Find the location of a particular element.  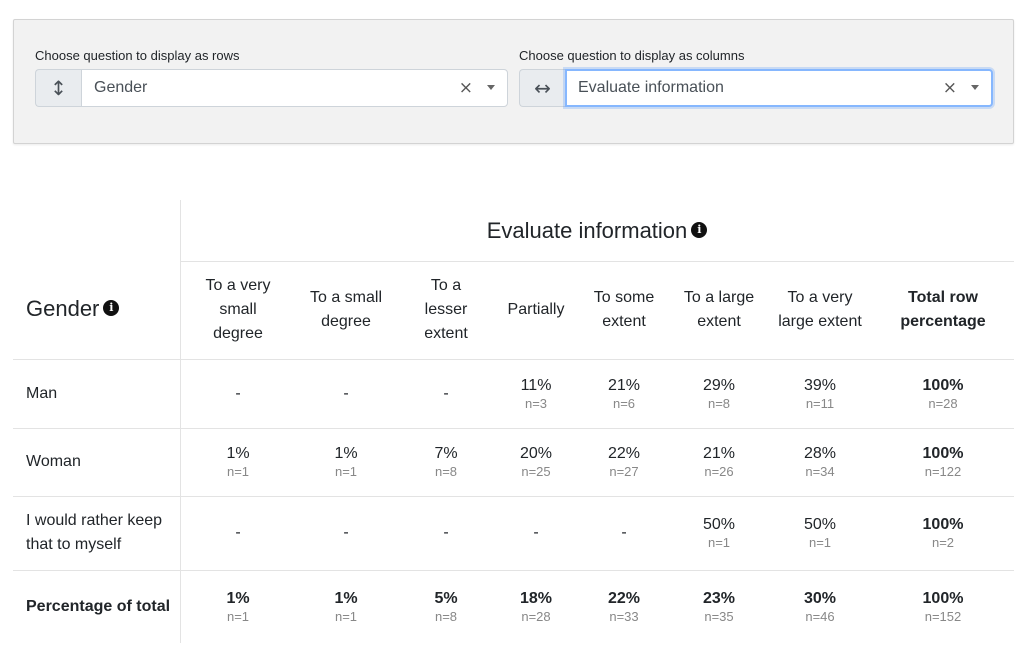

table-cell: 11% n=3 is located at coordinates (536, 394).